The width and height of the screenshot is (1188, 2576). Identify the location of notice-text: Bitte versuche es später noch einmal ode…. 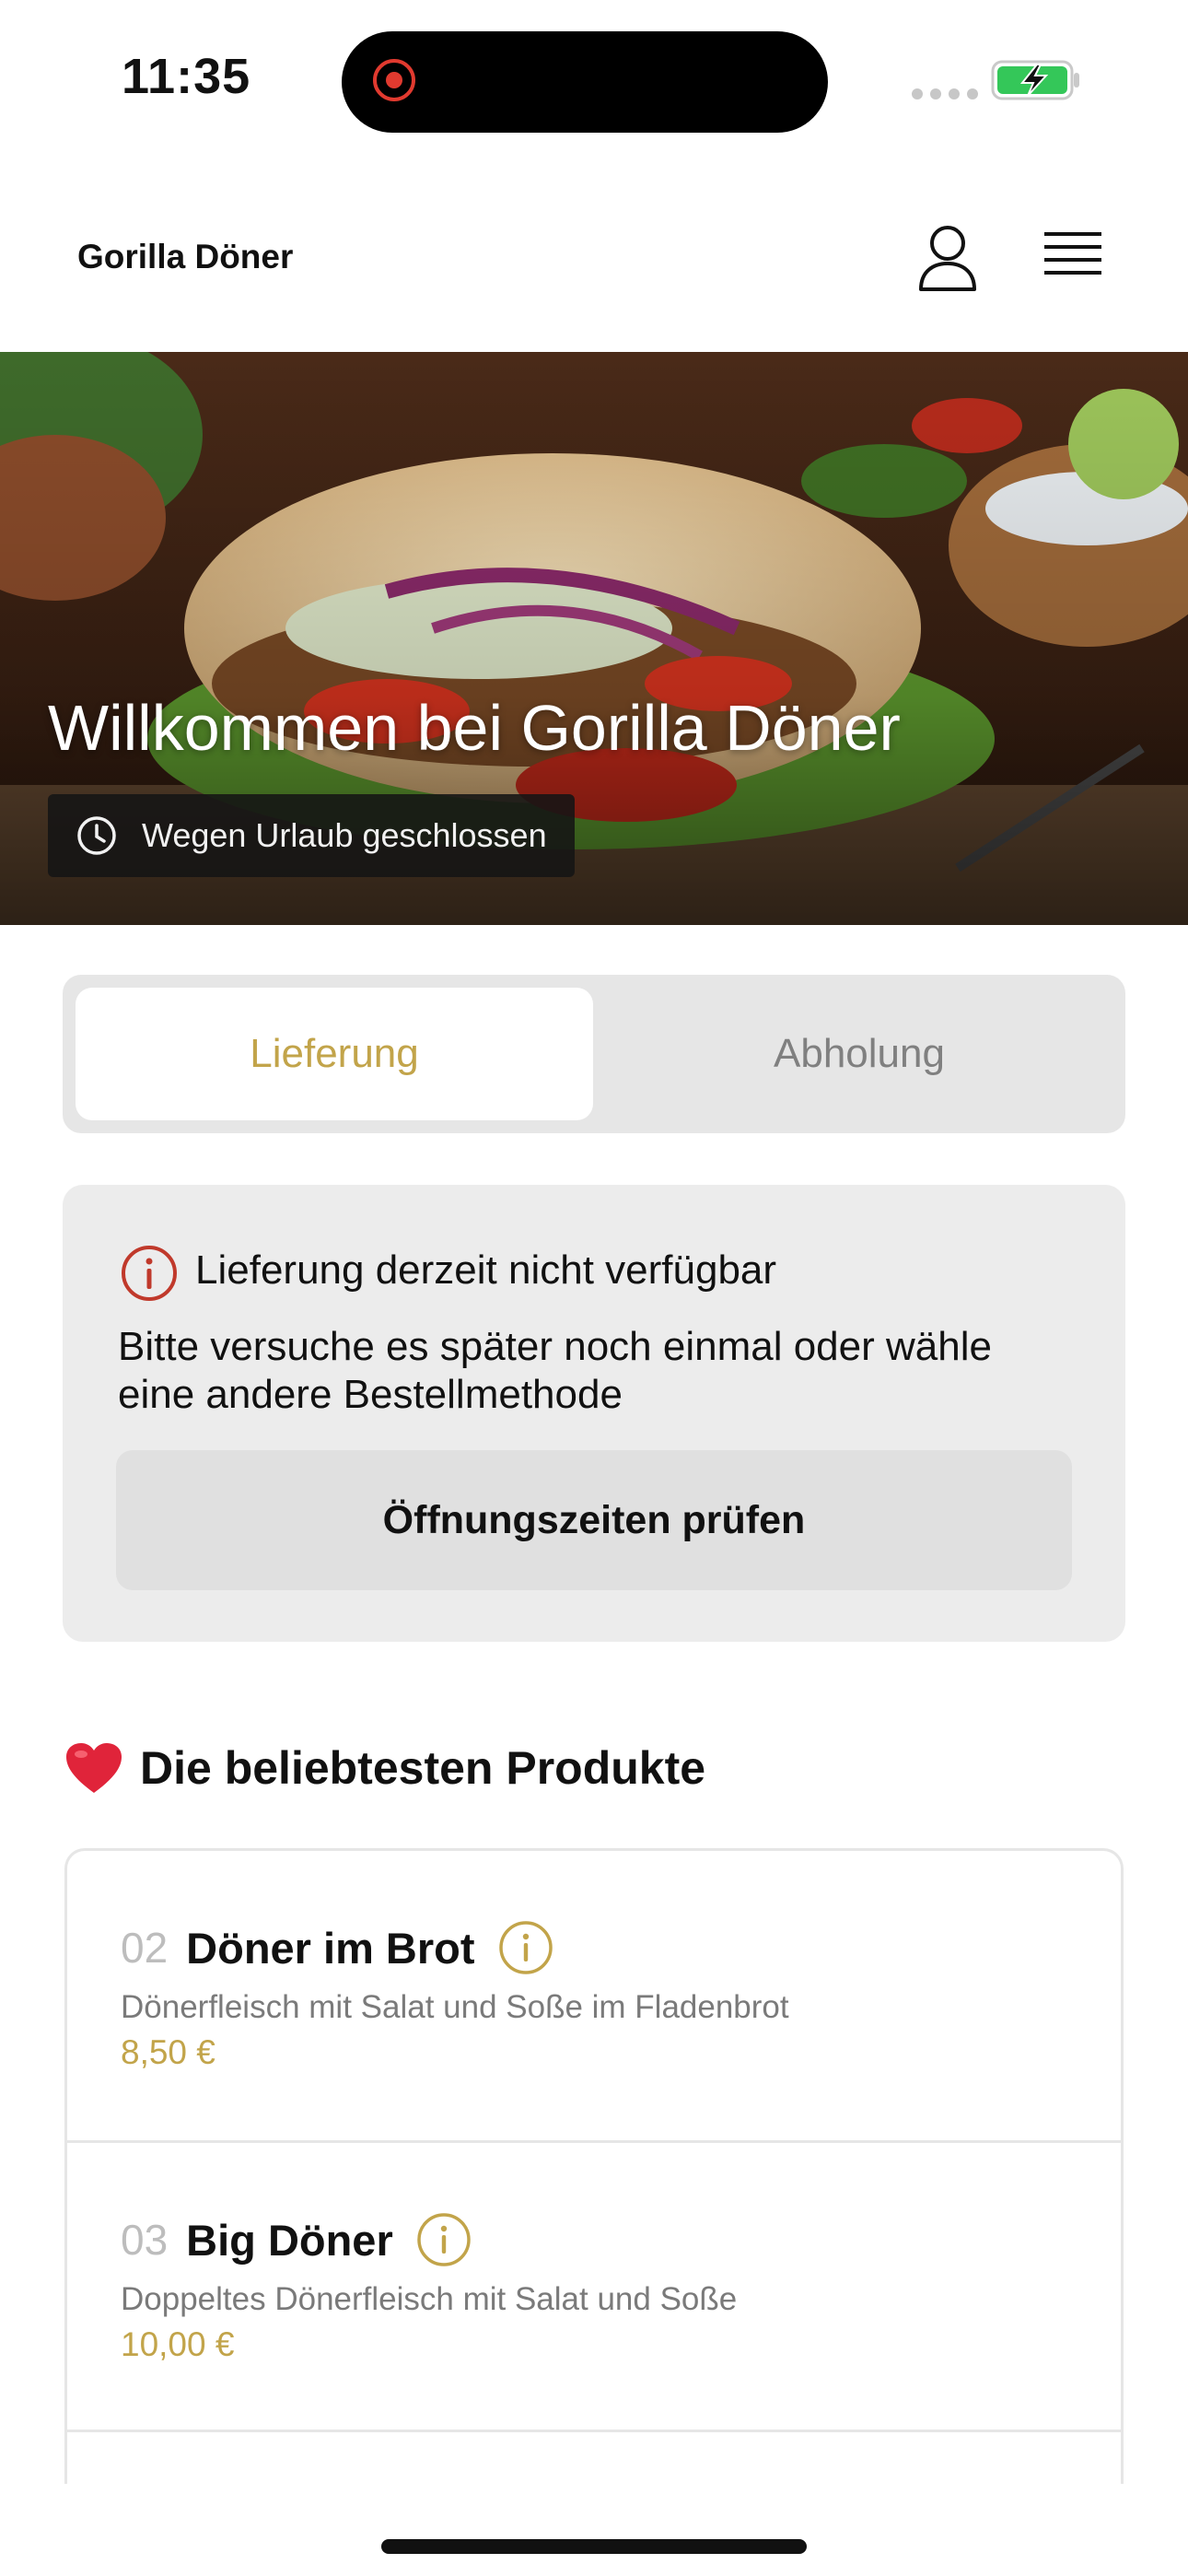
(555, 1370).